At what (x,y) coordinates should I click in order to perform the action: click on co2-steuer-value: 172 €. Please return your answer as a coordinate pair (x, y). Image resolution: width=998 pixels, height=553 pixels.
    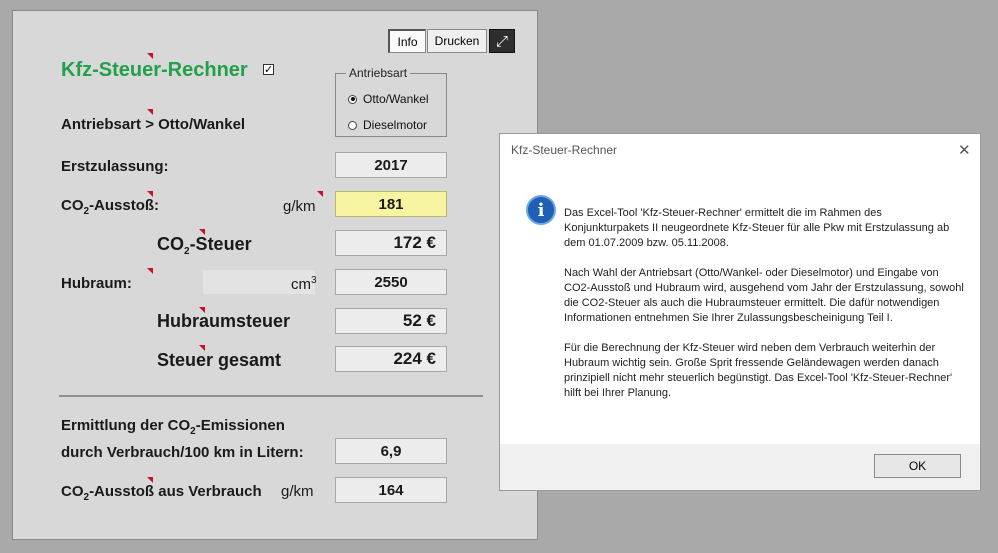
    Looking at the image, I should click on (391, 243).